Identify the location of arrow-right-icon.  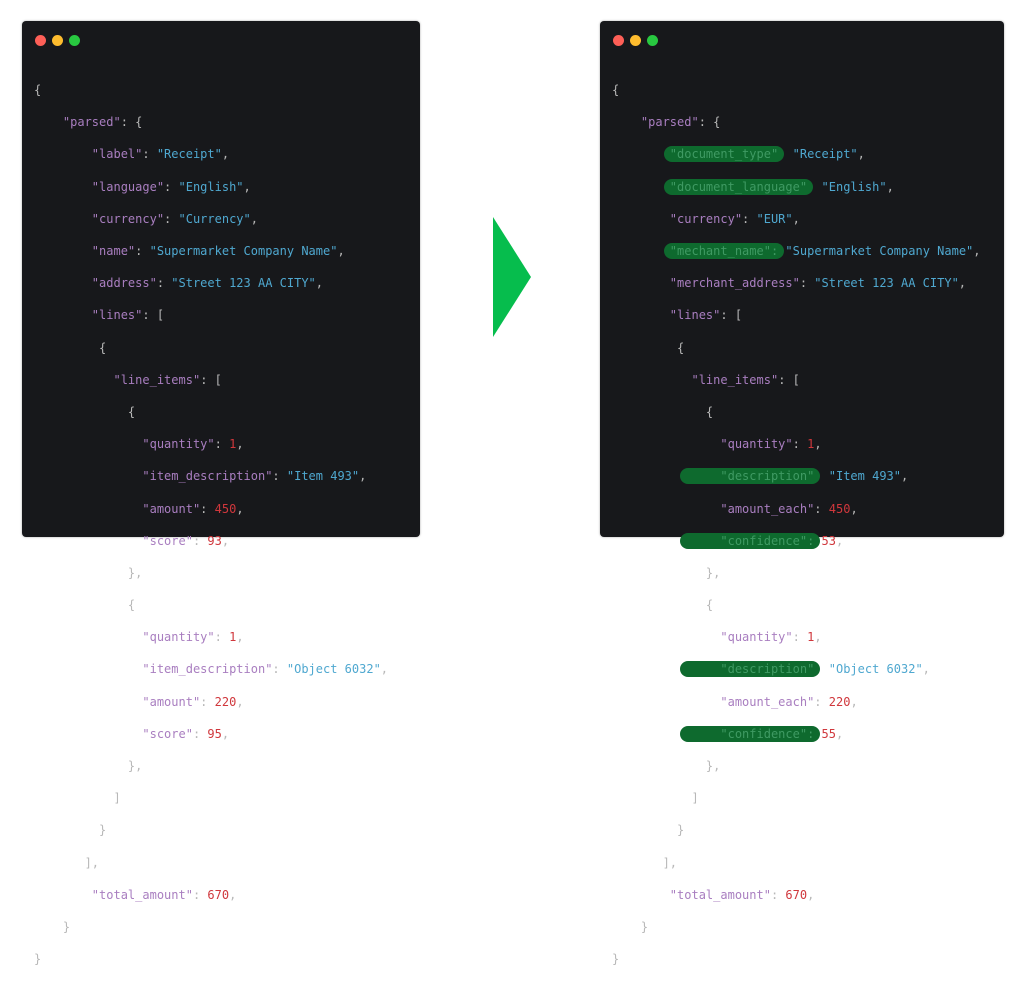
(512, 277).